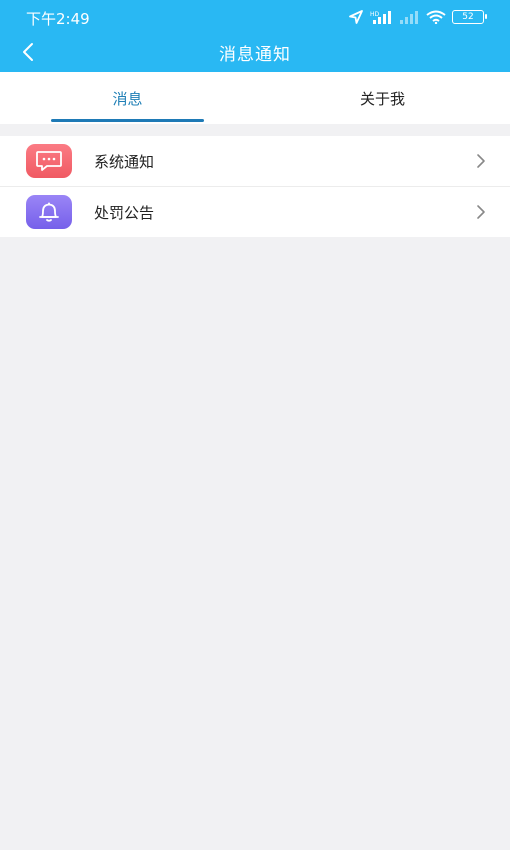  Describe the element at coordinates (127, 120) in the screenshot. I see `active-tab-indicator` at that location.